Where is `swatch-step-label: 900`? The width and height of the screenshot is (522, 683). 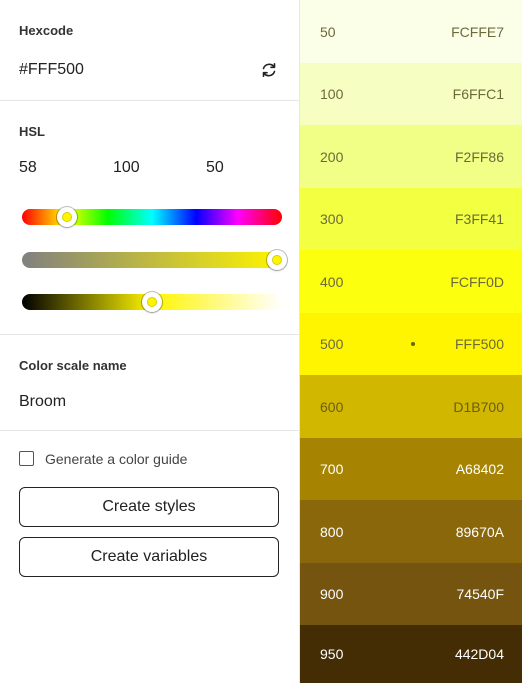
swatch-step-label: 900 is located at coordinates (332, 594).